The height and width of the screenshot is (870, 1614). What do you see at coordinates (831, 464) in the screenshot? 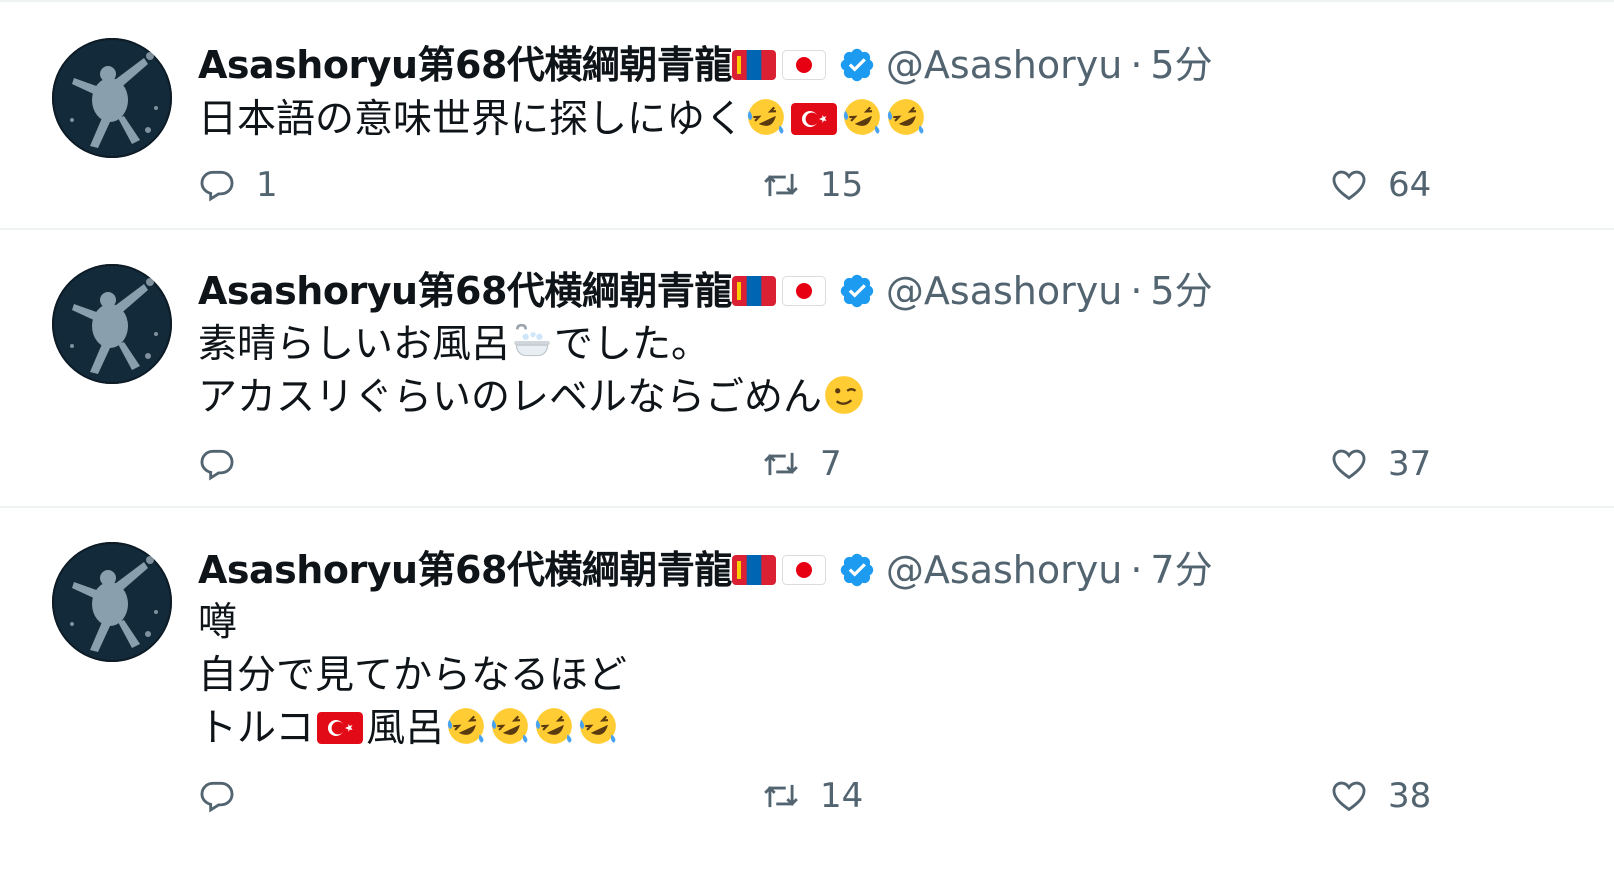
I see `retweet-count: 7` at bounding box center [831, 464].